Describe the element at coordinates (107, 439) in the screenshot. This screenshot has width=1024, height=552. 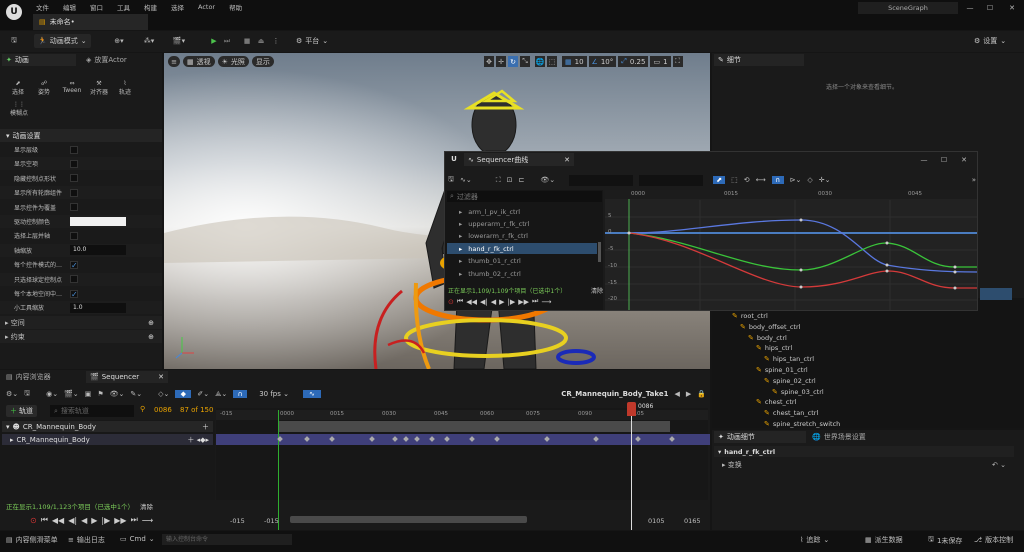
I see `track-row-child: ▸ CR_Mannequin_Body ＋ ◂◆▸` at that location.